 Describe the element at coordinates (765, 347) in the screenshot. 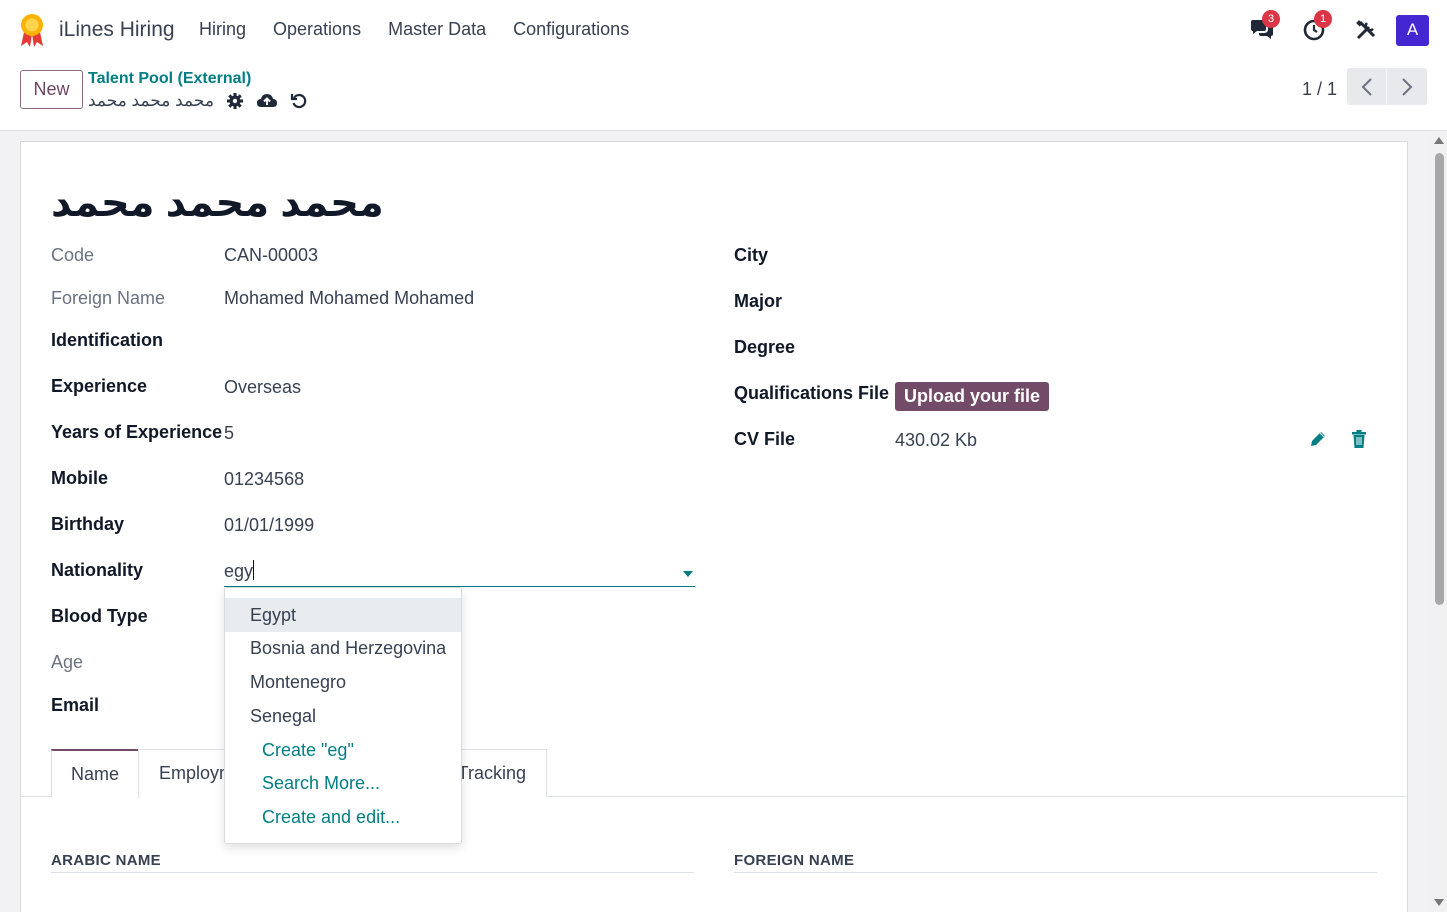

I see `degree-label: Degree` at that location.